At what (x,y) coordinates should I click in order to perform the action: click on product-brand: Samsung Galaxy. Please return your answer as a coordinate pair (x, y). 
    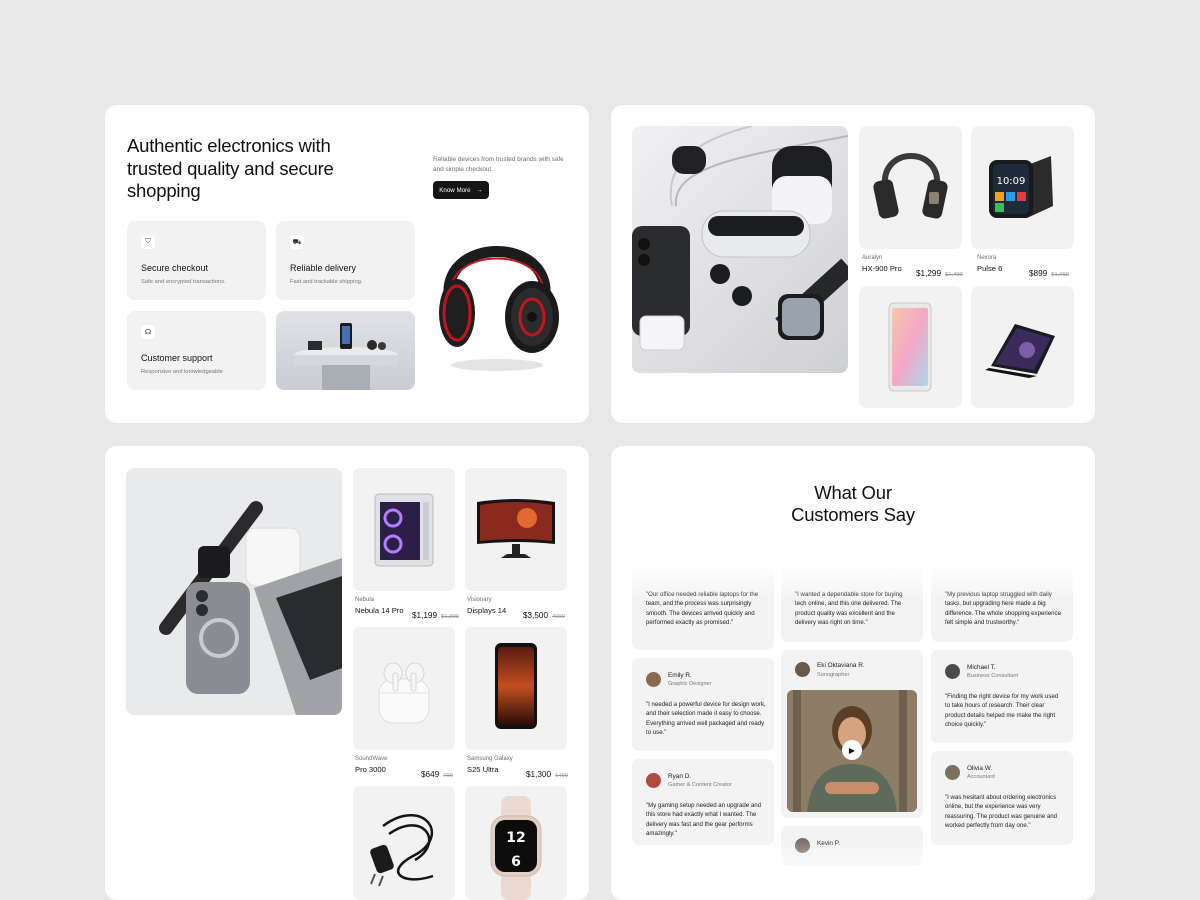
    Looking at the image, I should click on (490, 759).